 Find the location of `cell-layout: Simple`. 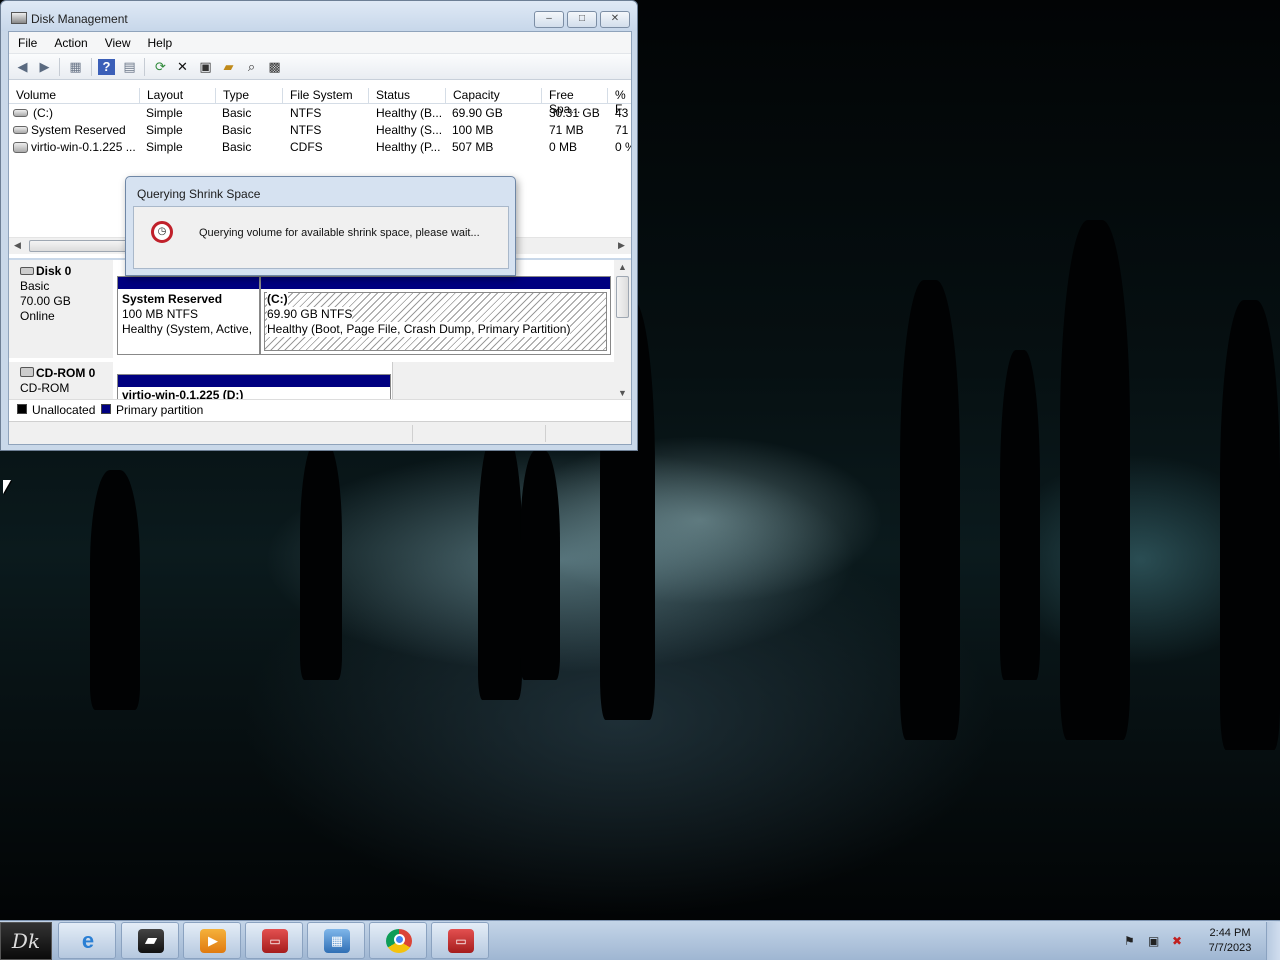

cell-layout: Simple is located at coordinates (164, 130).